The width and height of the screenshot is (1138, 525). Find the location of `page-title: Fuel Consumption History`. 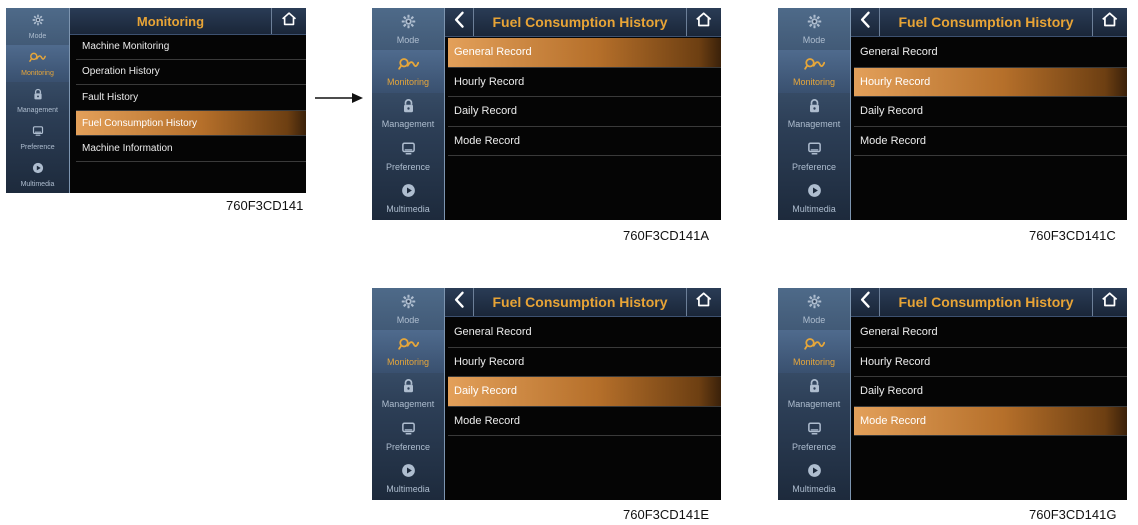

page-title: Fuel Consumption History is located at coordinates (986, 22).